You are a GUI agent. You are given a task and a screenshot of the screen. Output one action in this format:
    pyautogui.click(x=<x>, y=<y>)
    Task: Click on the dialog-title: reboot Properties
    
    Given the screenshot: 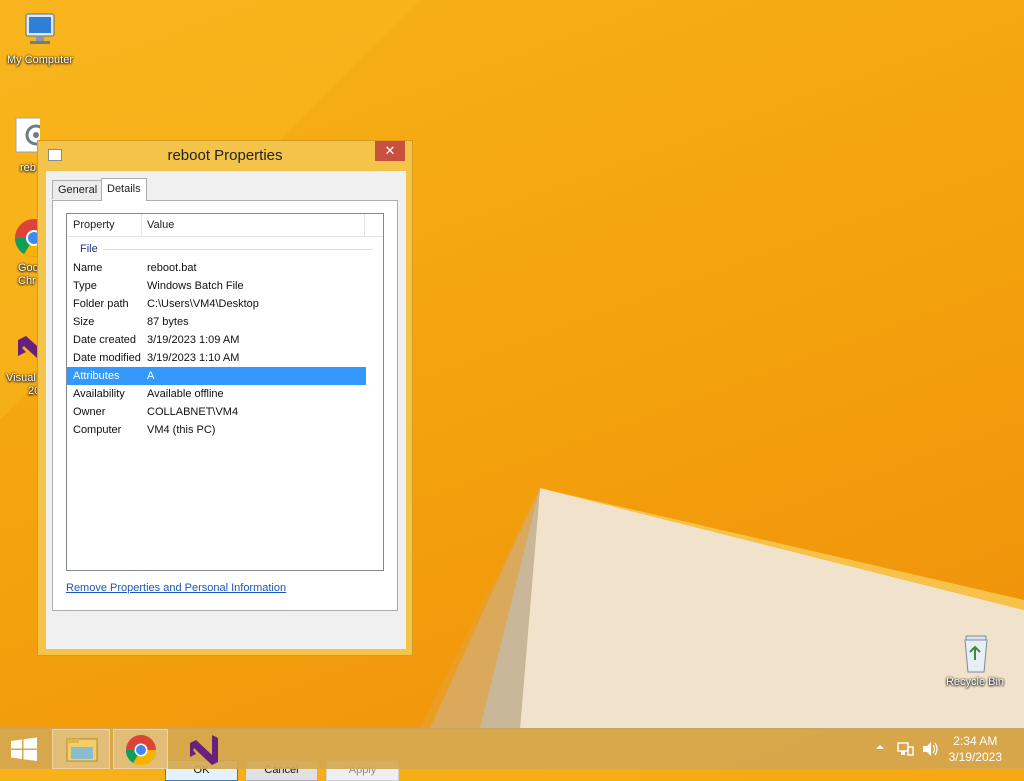 What is the action you would take?
    pyautogui.click(x=225, y=155)
    